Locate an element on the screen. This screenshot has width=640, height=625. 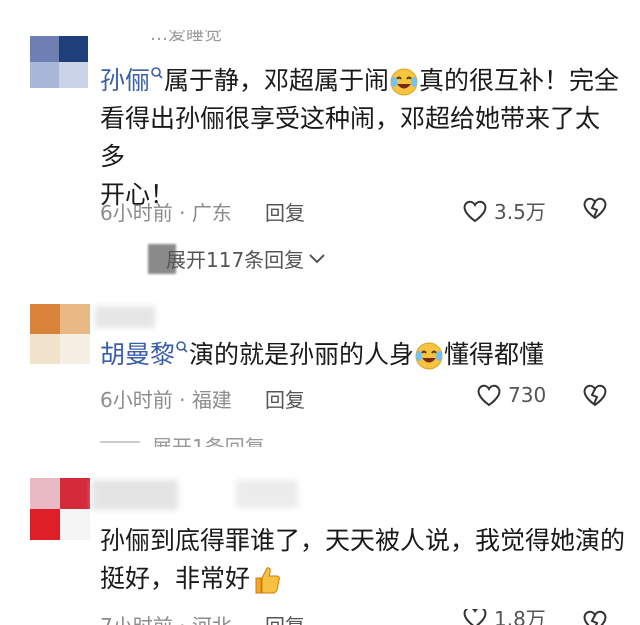
mention-link: 孙俪 is located at coordinates (132, 80).